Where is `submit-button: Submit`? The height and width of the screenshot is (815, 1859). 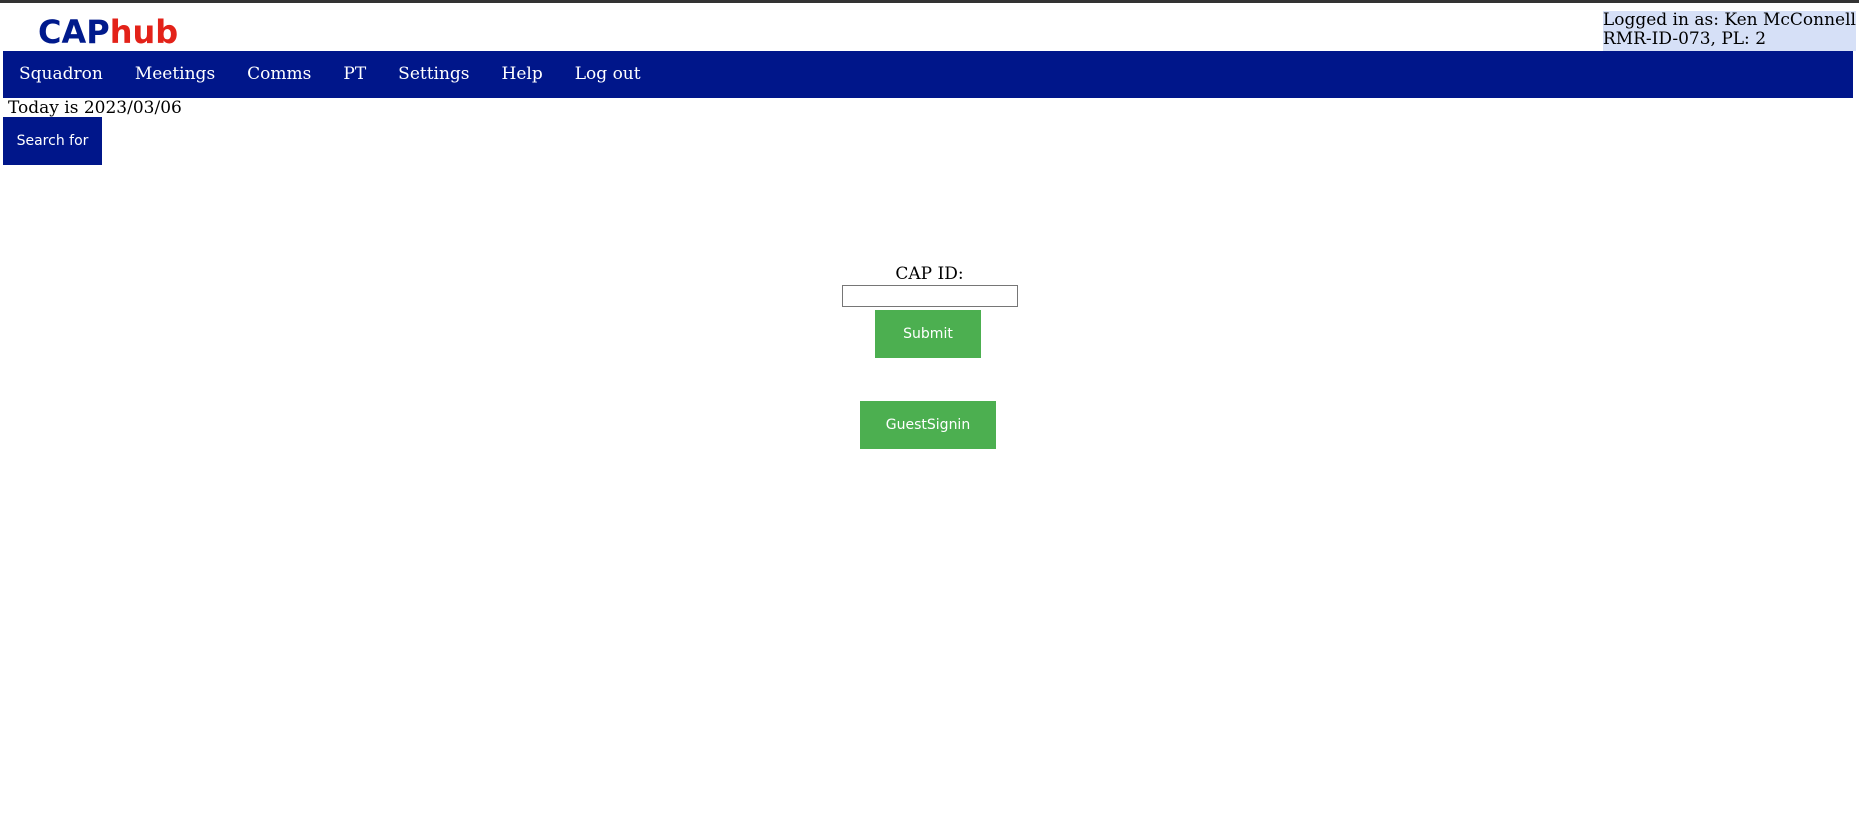 submit-button: Submit is located at coordinates (928, 334).